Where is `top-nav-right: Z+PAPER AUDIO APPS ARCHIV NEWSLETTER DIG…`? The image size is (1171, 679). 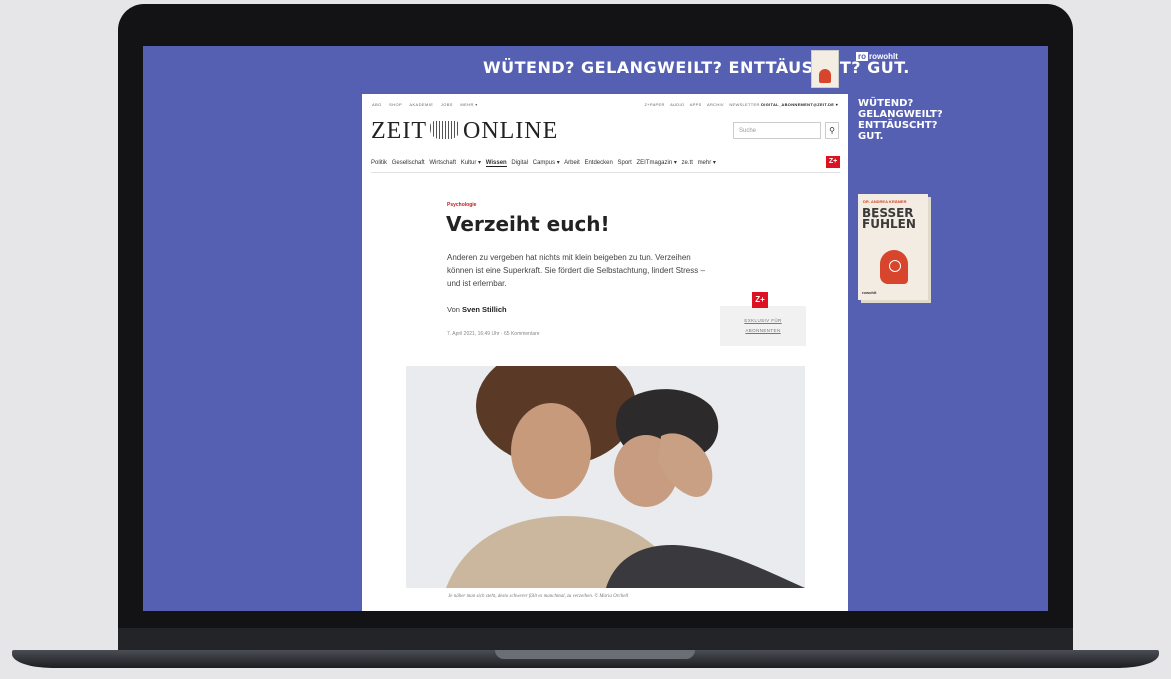 top-nav-right: Z+PAPER AUDIO APPS ARCHIV NEWSLETTER DIG… is located at coordinates (739, 104).